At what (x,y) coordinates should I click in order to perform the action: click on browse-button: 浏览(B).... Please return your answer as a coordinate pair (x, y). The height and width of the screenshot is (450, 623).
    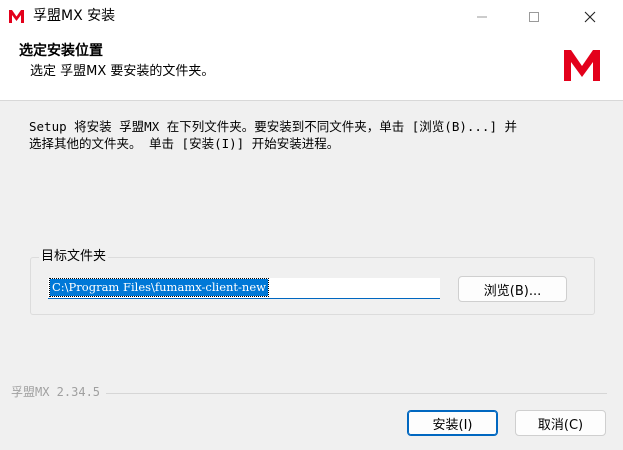
    Looking at the image, I should click on (512, 289).